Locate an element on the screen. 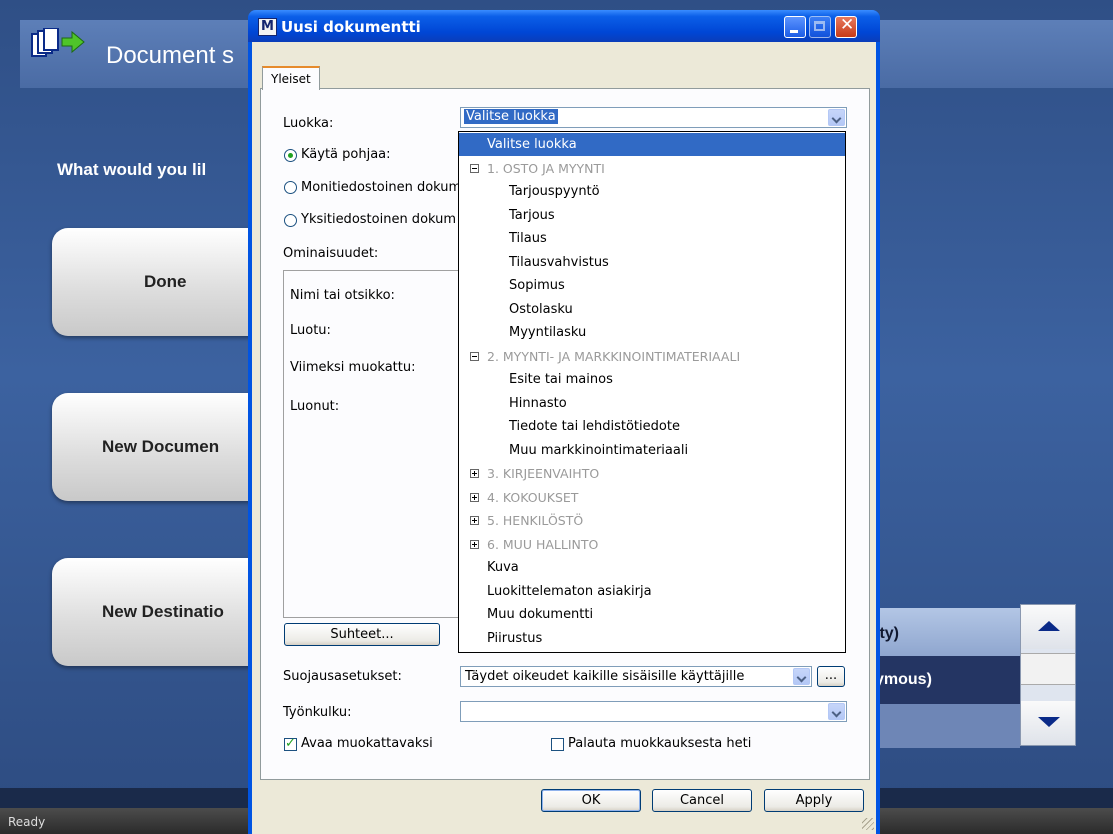  status-text: Ready is located at coordinates (27, 822).